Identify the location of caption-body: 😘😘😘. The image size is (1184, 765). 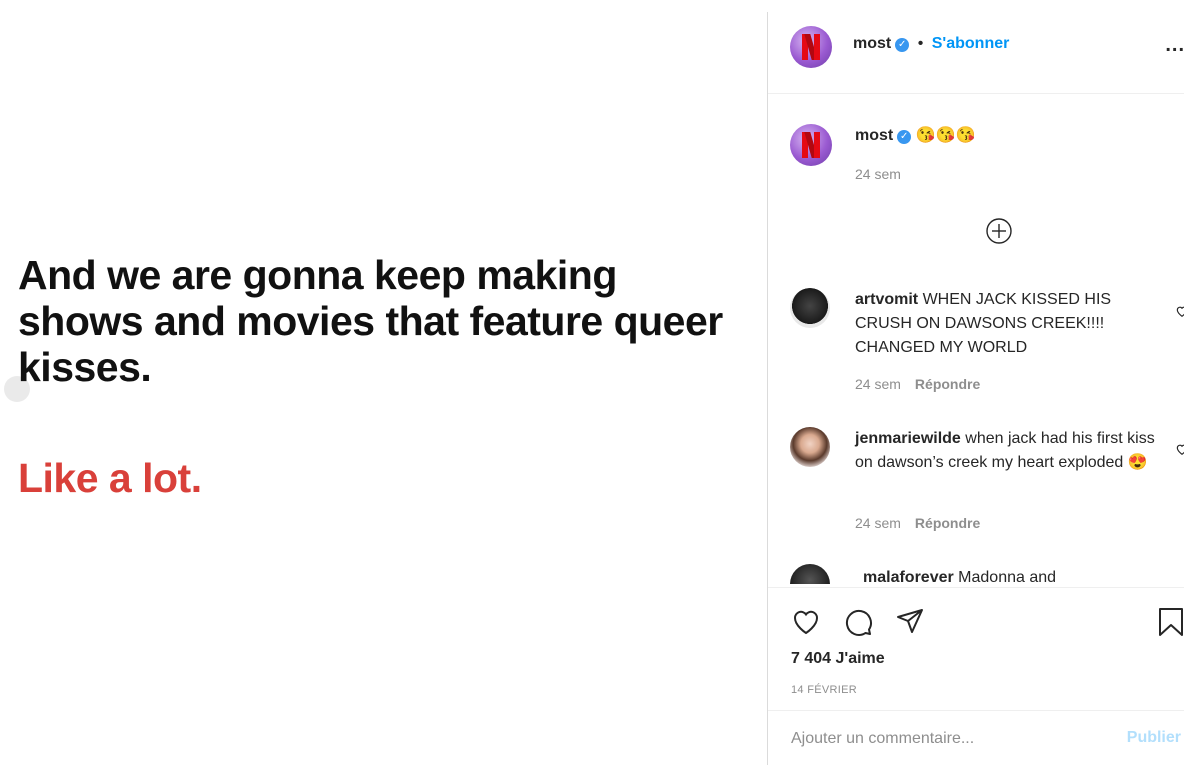
(945, 135).